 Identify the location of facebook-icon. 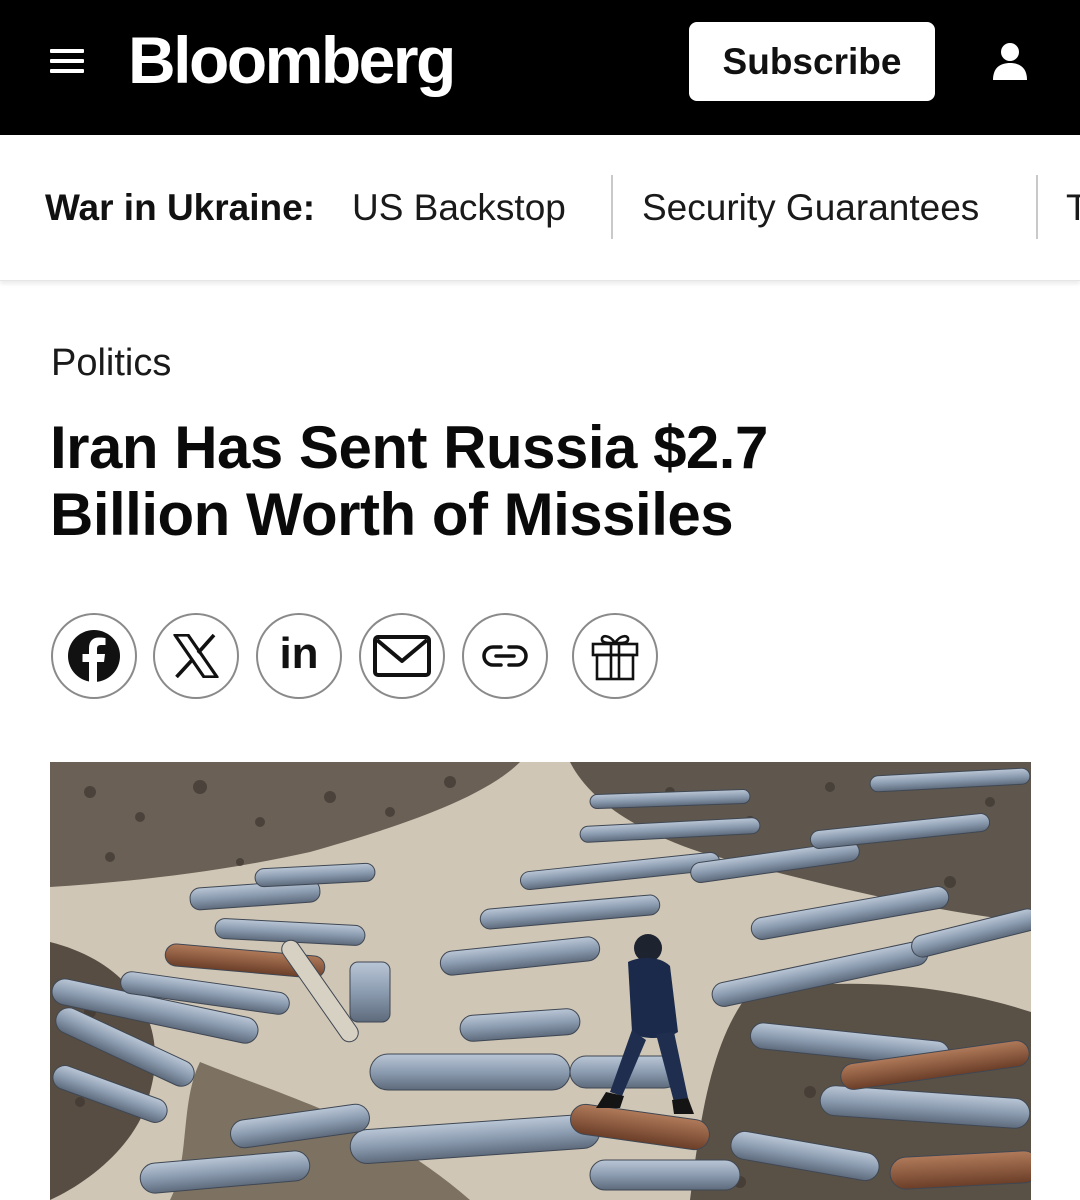
(94, 656).